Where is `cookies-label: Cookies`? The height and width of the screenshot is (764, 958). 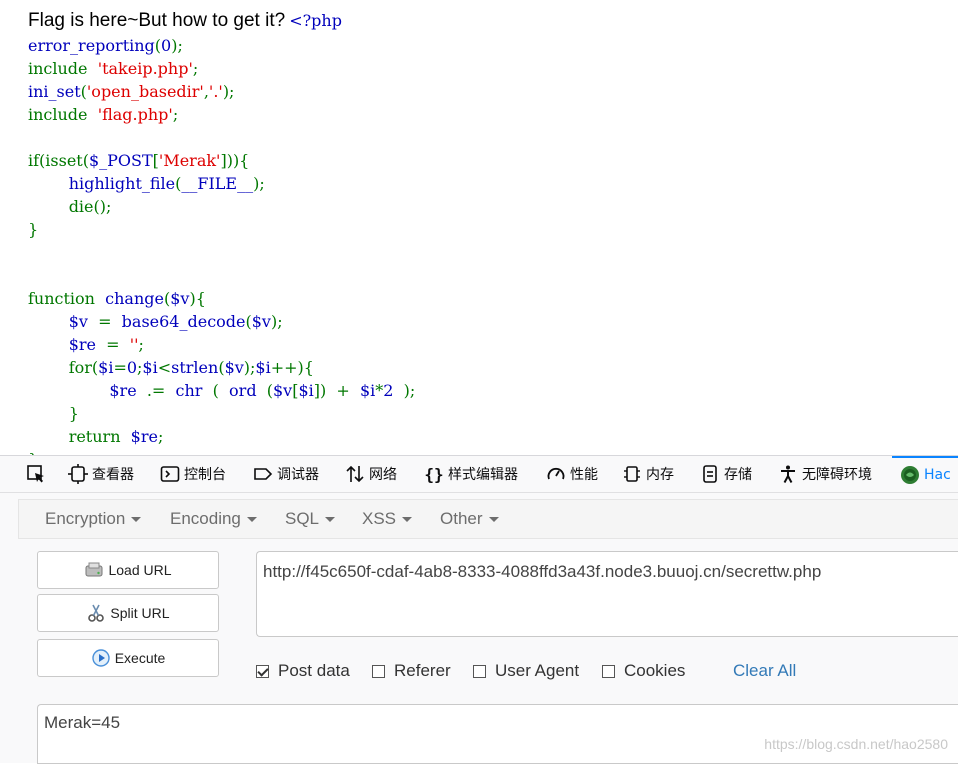
cookies-label: Cookies is located at coordinates (655, 670).